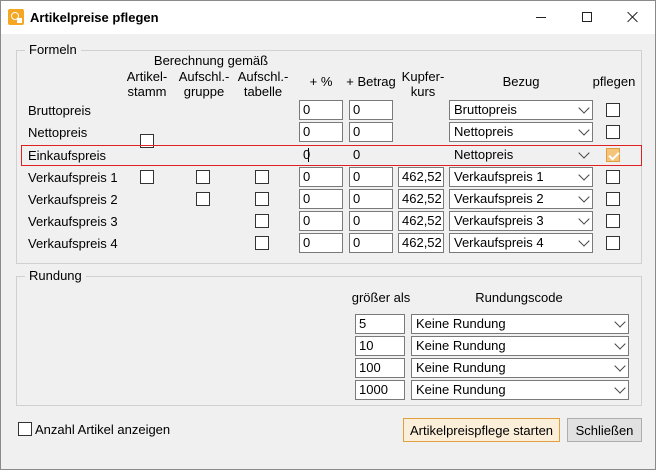  Describe the element at coordinates (321, 81) in the screenshot. I see `header-prozent: + %` at that location.